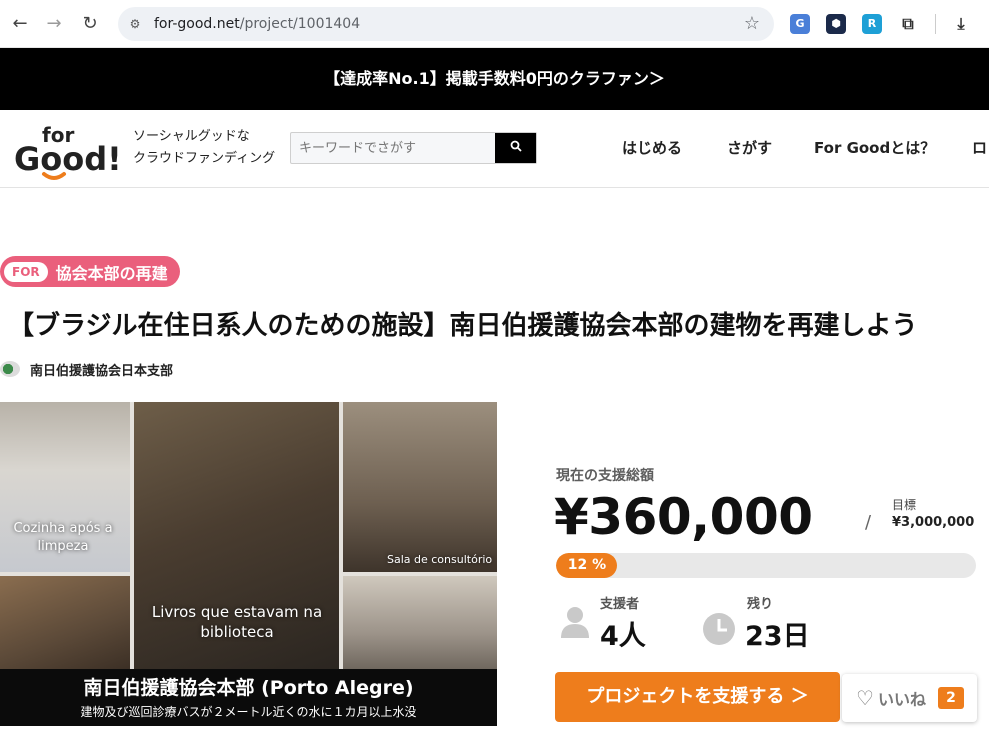 This screenshot has height=743, width=989. I want to click on site-info-icon: ⚙, so click(135, 24).